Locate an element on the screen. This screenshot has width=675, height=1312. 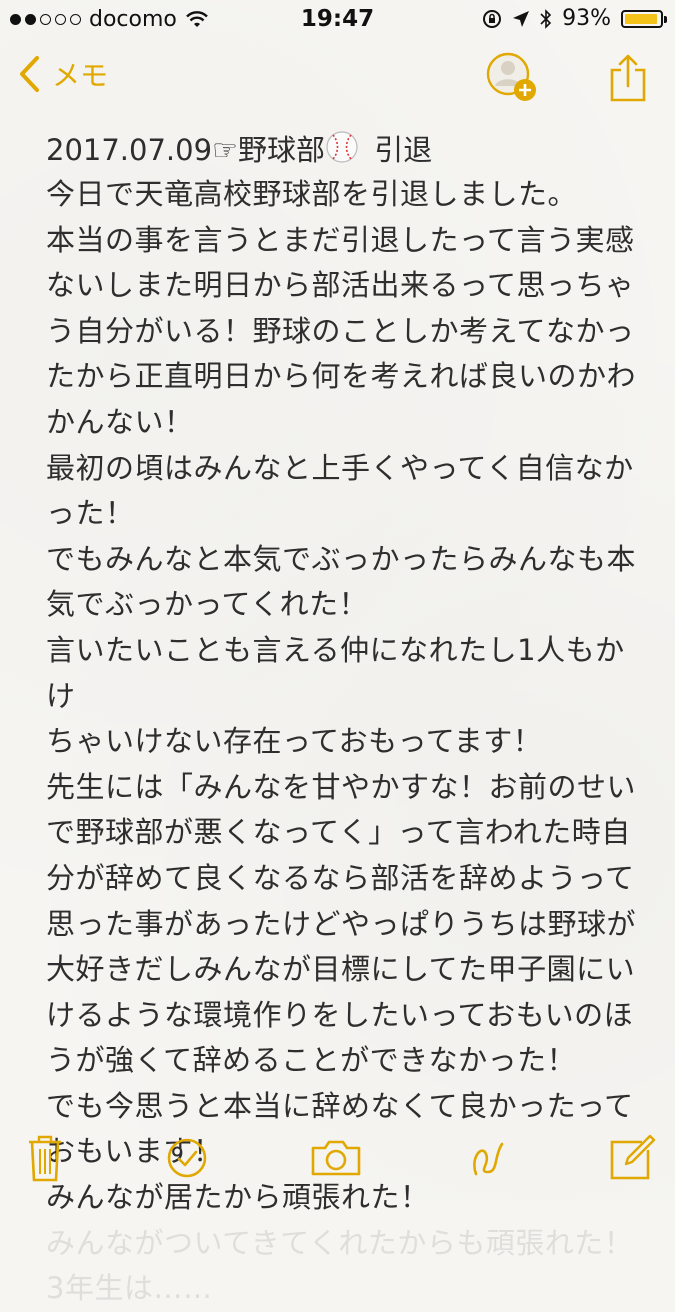
note-line: 思った事があったけどやっぱりうちは野球が is located at coordinates (341, 923).